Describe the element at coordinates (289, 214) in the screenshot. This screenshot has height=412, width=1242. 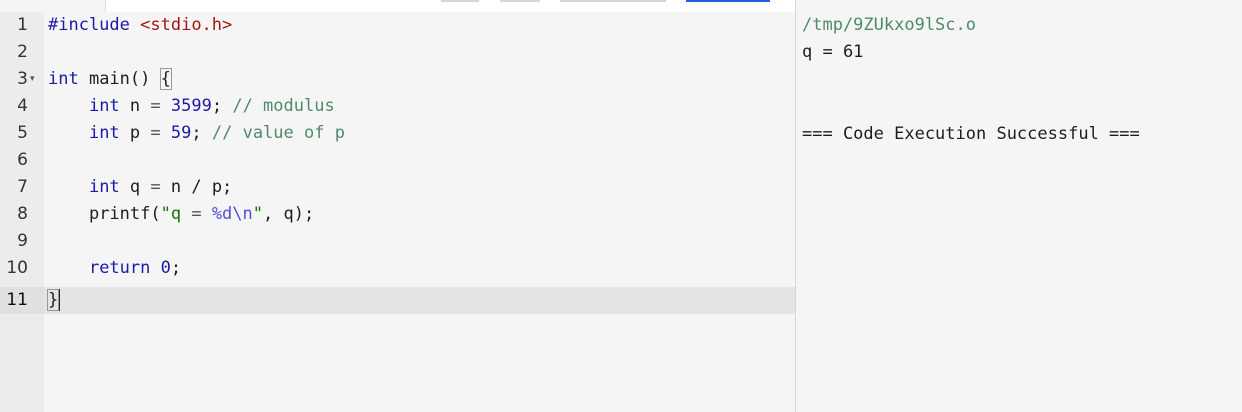
I see `call-arguments: , q);` at that location.